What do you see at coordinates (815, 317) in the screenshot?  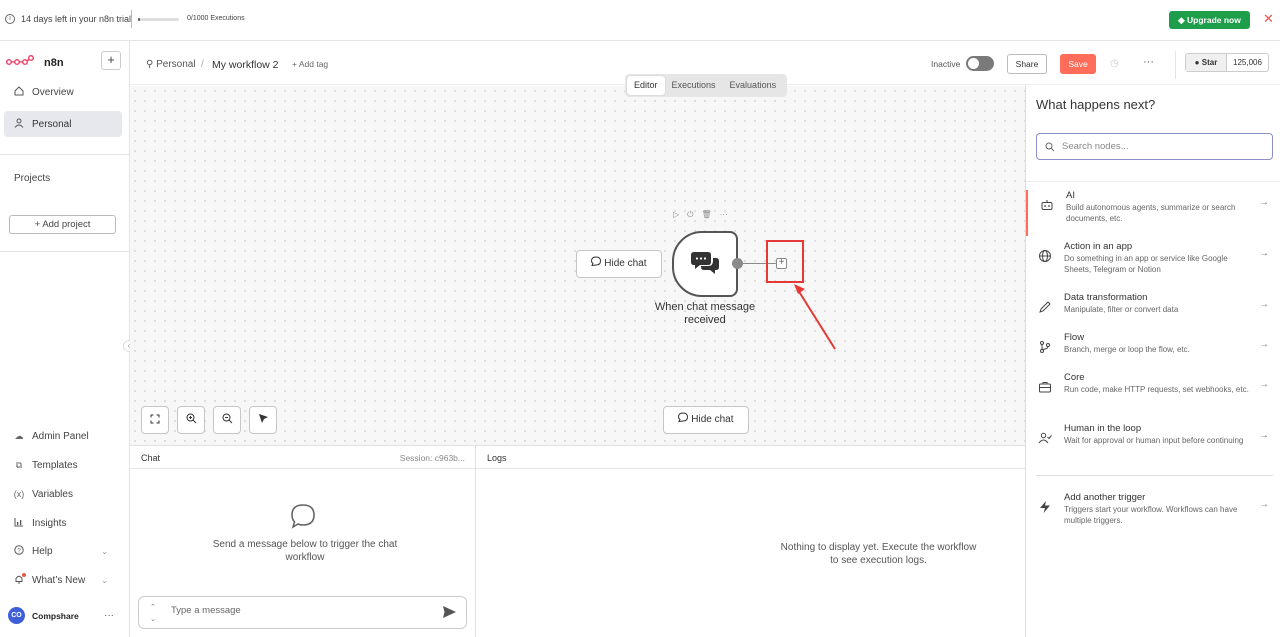 I see `annotation-arrow` at bounding box center [815, 317].